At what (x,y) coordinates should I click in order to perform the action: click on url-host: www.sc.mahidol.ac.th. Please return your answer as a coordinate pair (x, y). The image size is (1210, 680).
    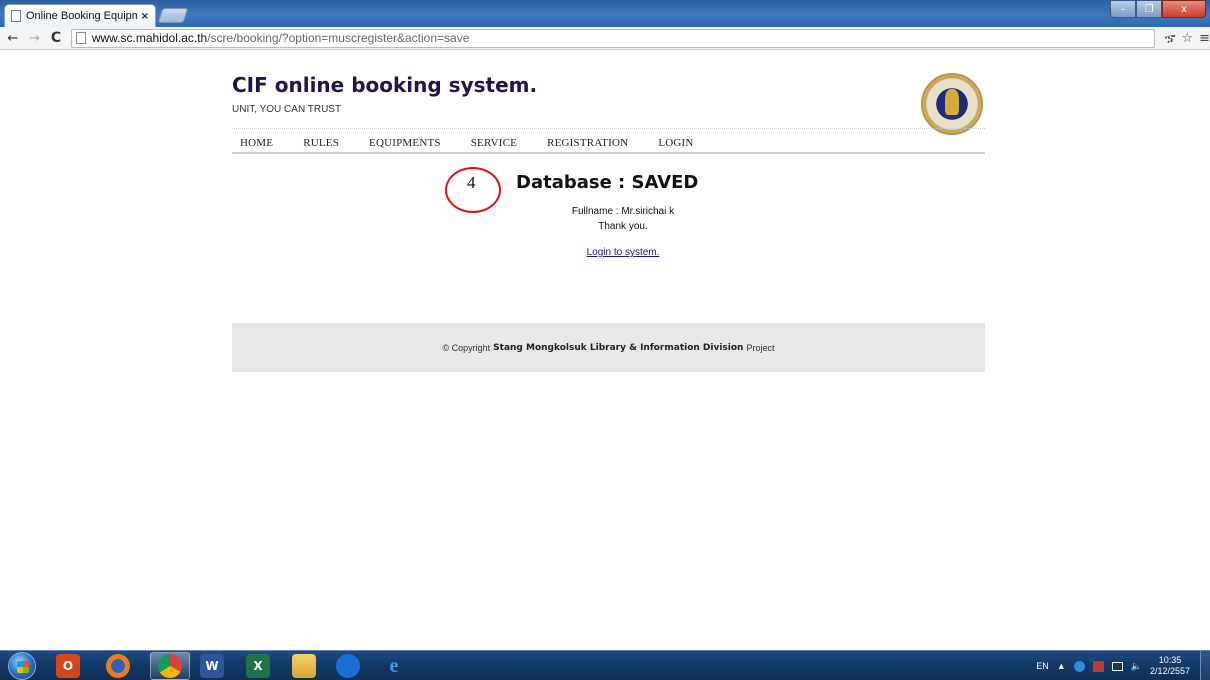
    Looking at the image, I should click on (149, 38).